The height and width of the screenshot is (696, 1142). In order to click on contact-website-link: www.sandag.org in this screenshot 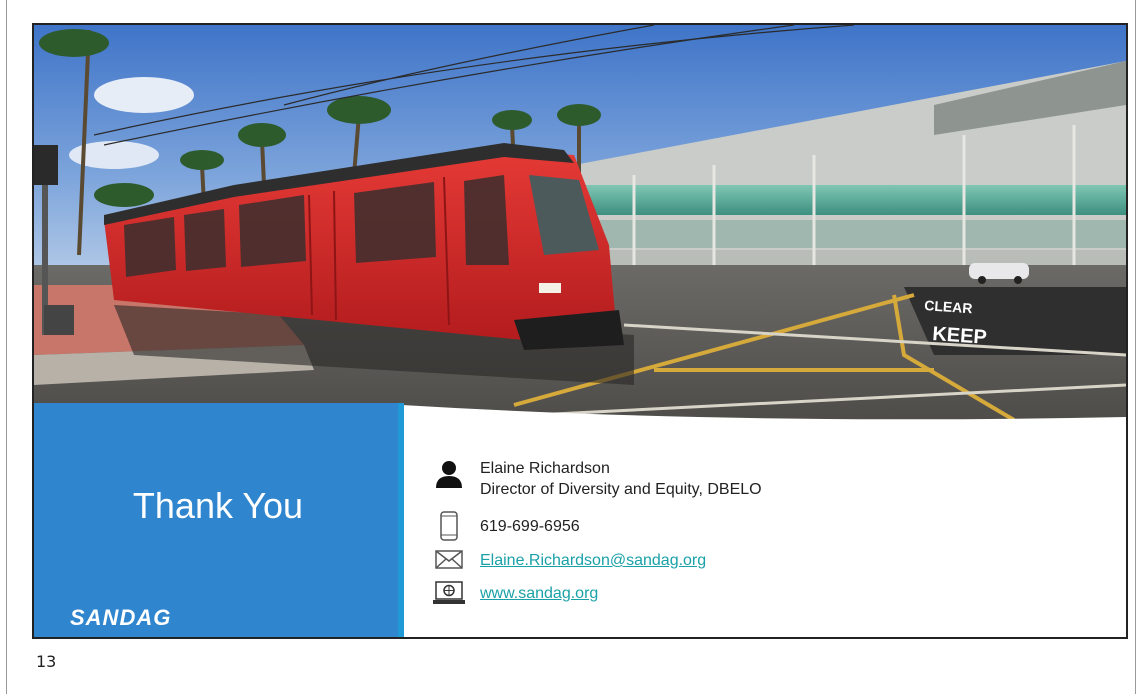, I will do `click(539, 593)`.